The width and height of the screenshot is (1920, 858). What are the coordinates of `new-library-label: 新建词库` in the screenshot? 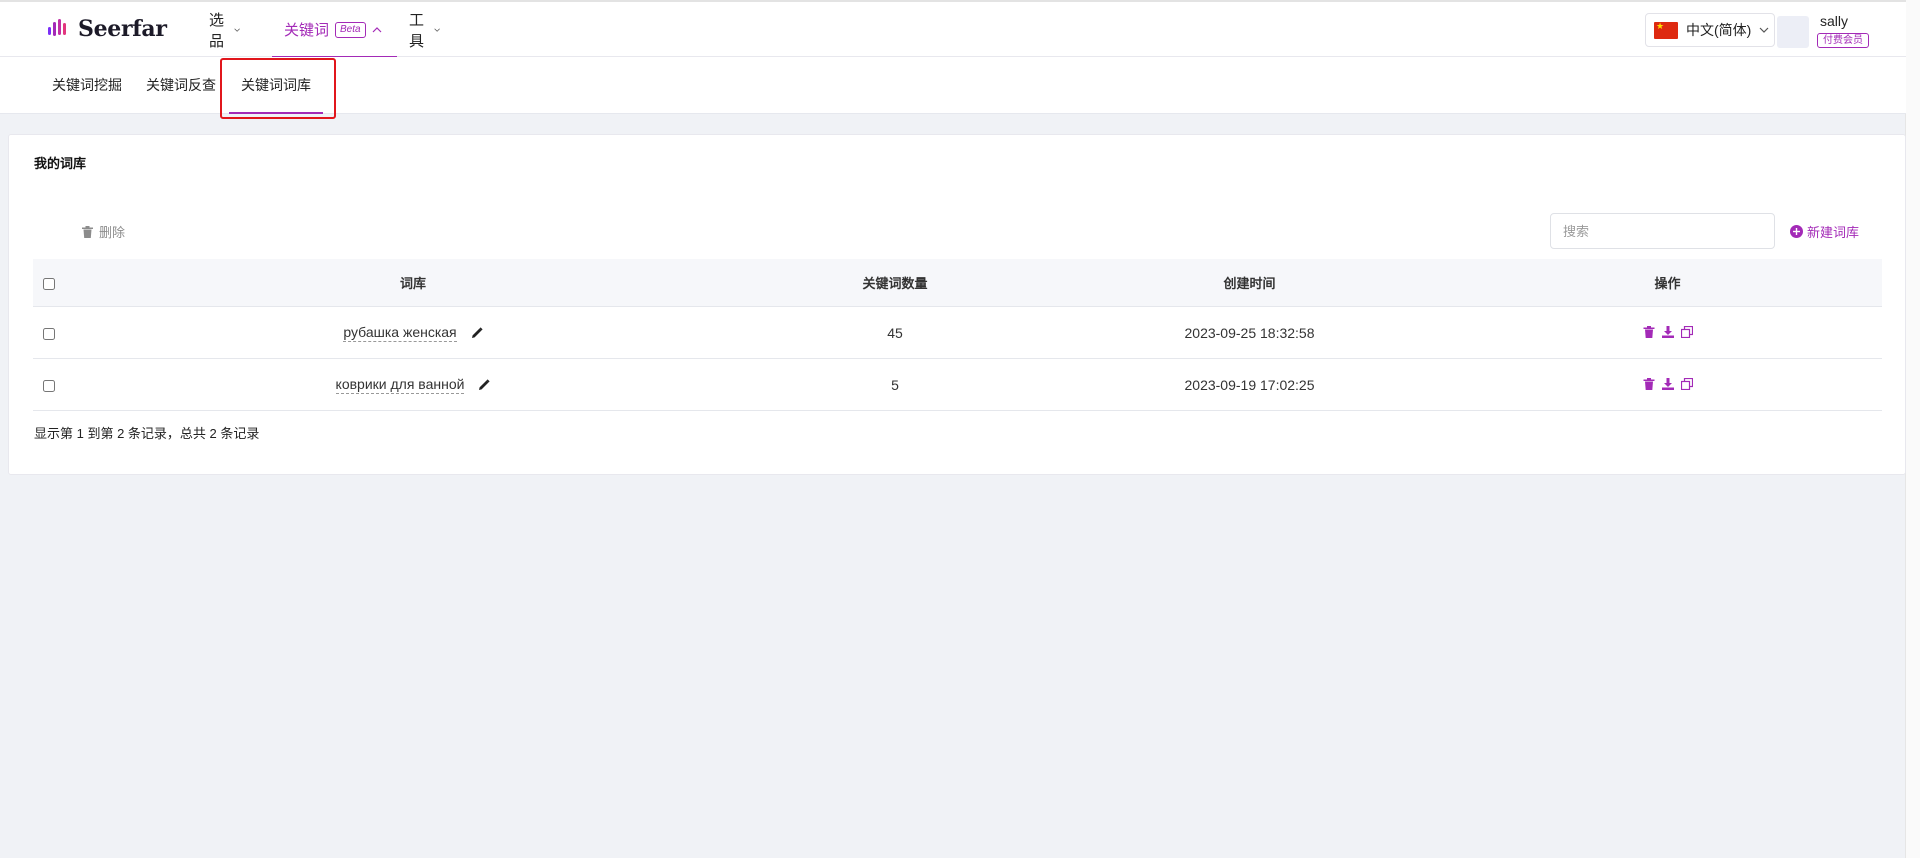 It's located at (1833, 232).